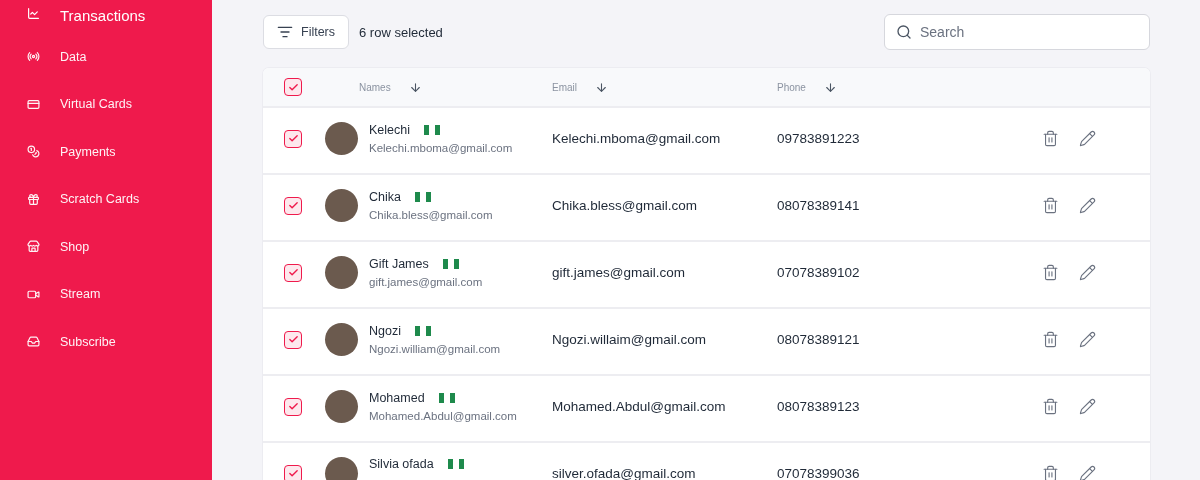 The image size is (1200, 480). What do you see at coordinates (629, 339) in the screenshot?
I see `email-cell-text: Ngozi.willaim@gmail.com` at bounding box center [629, 339].